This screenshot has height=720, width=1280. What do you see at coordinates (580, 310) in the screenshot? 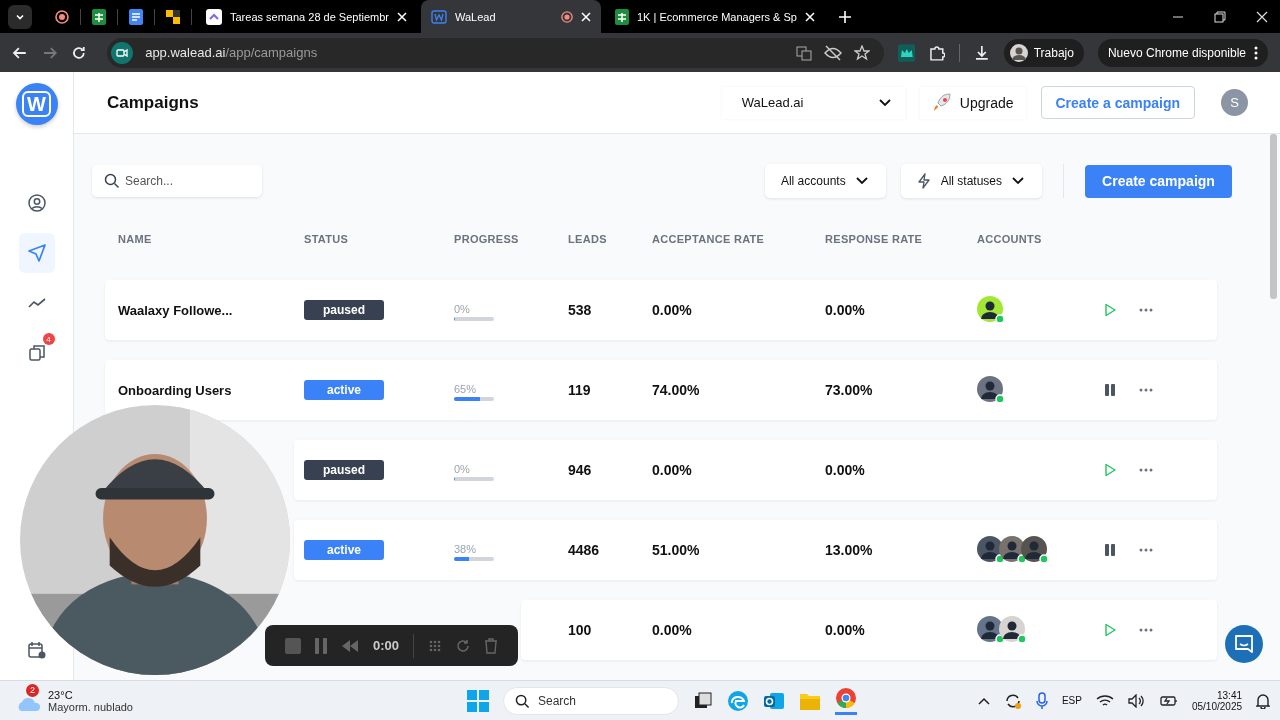
I see `leads-cell-text: 538` at bounding box center [580, 310].